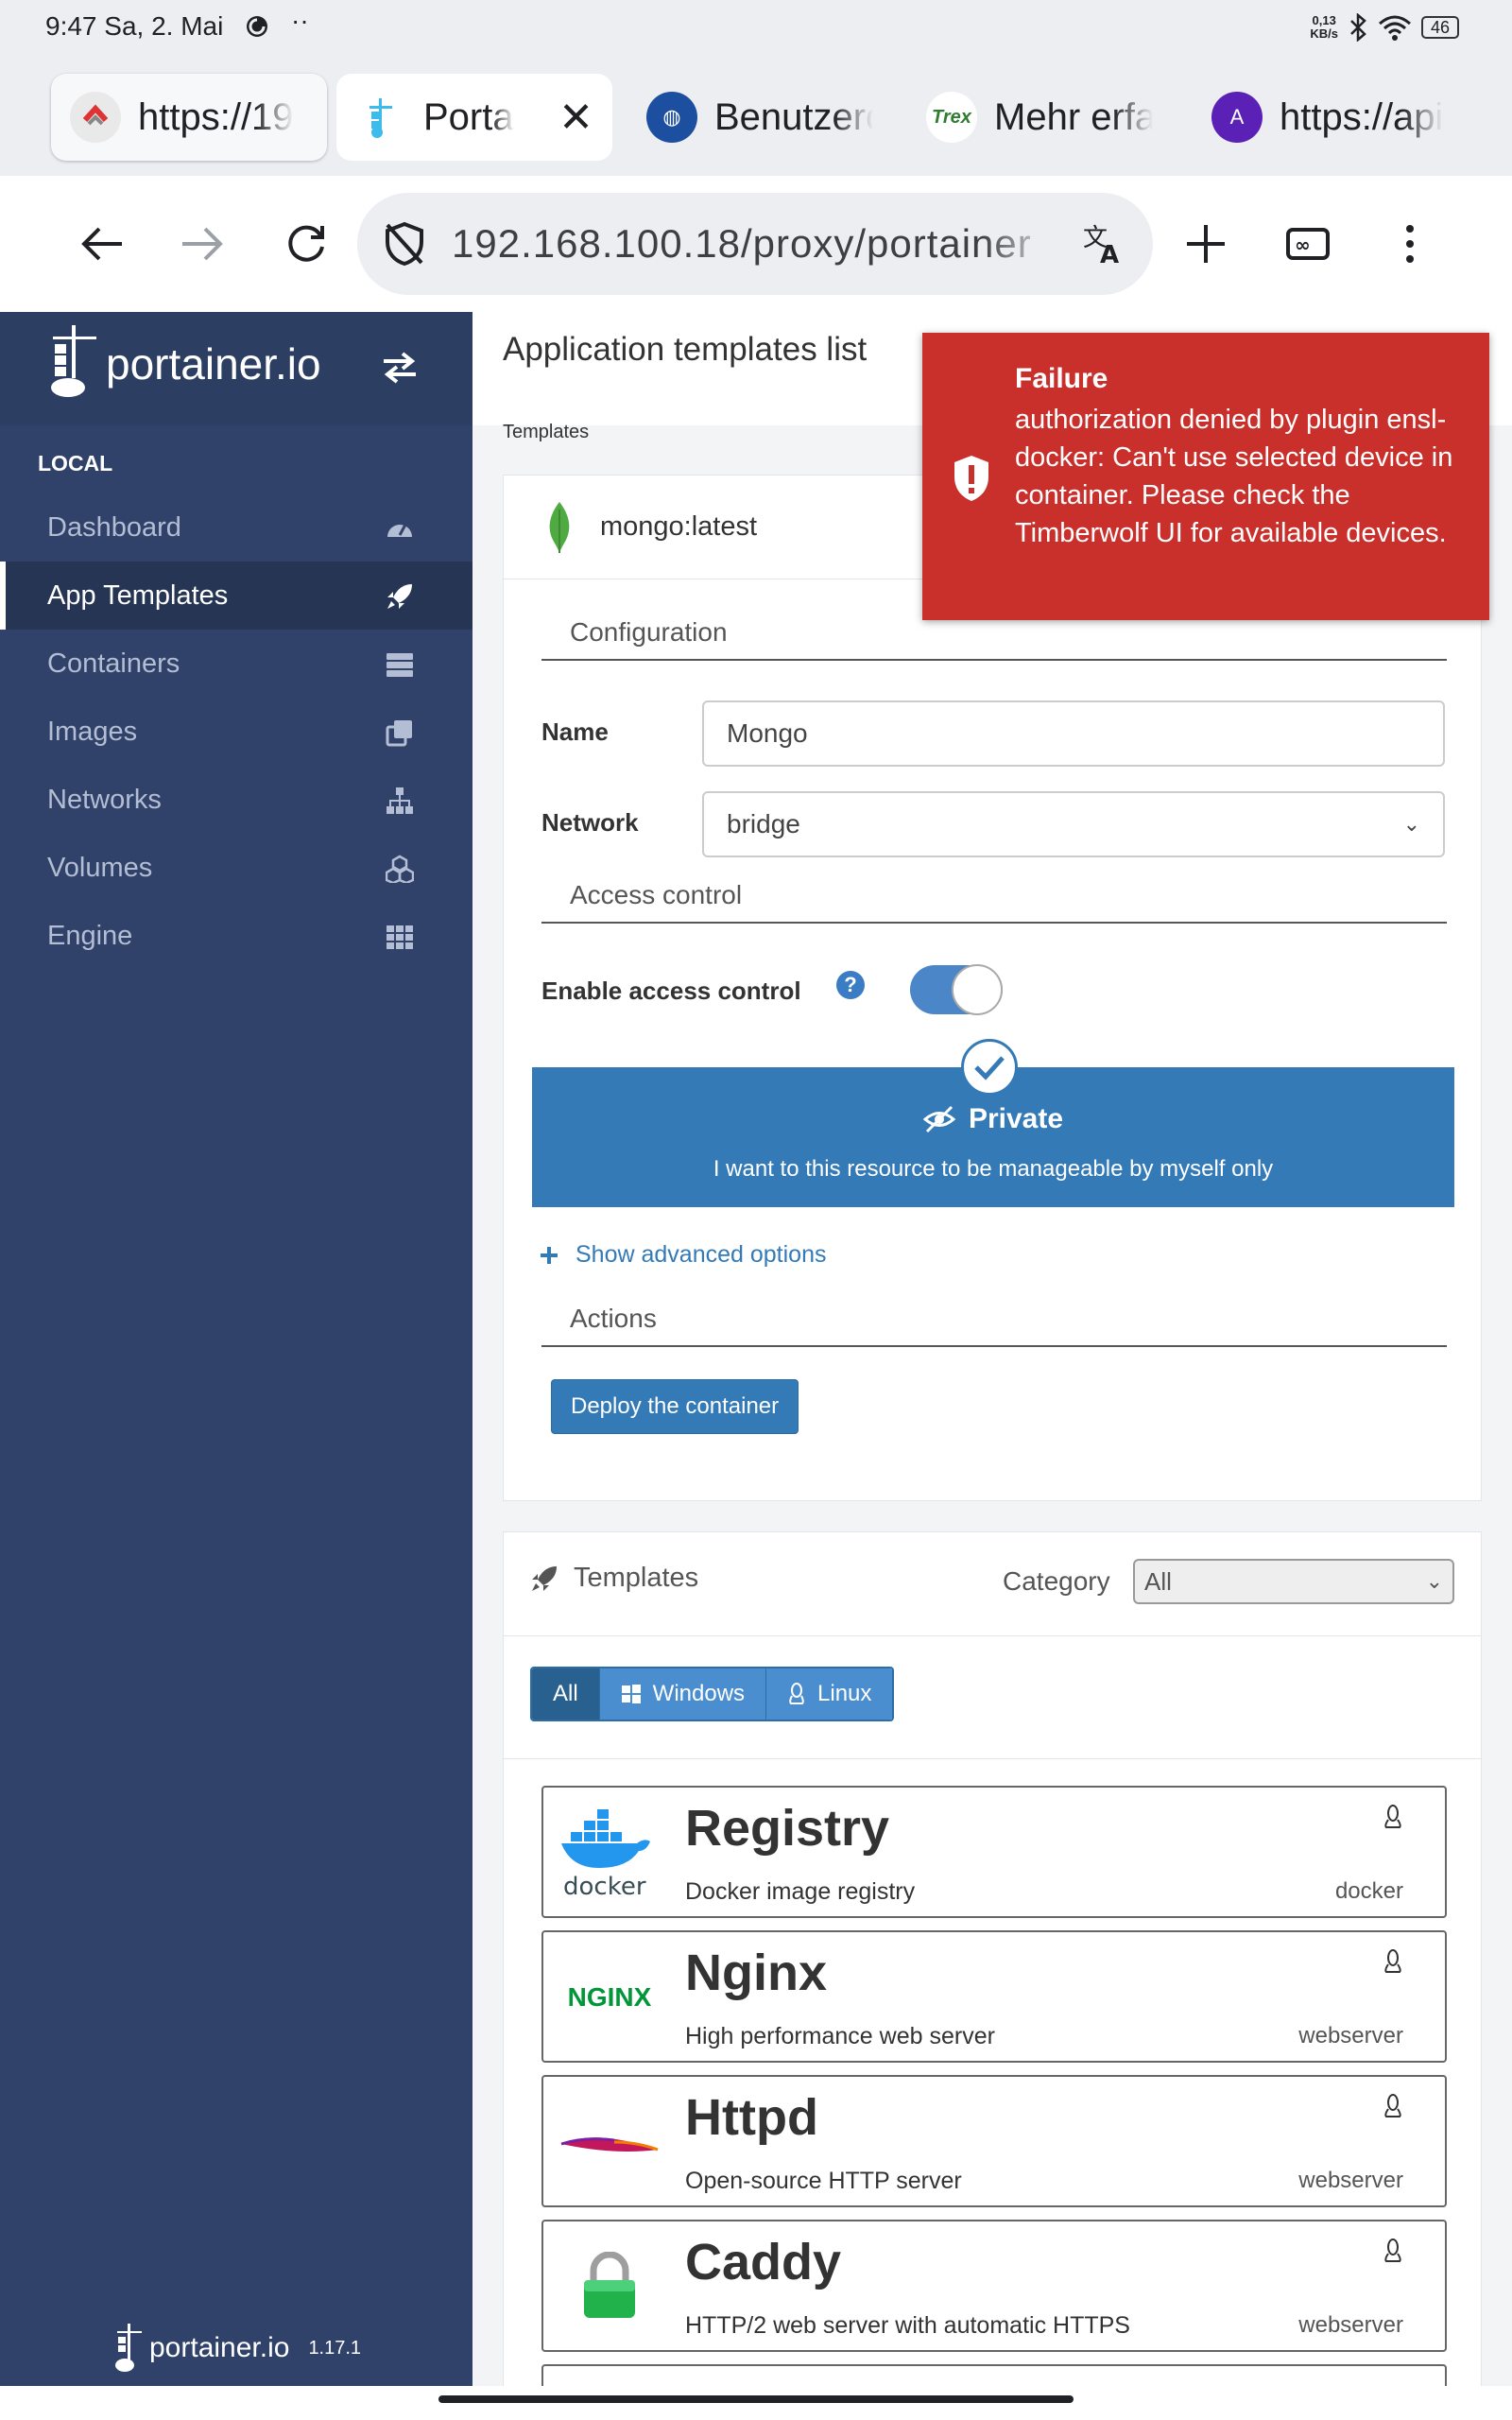  I want to click on sidebar-section-local: LOCAL, so click(75, 463).